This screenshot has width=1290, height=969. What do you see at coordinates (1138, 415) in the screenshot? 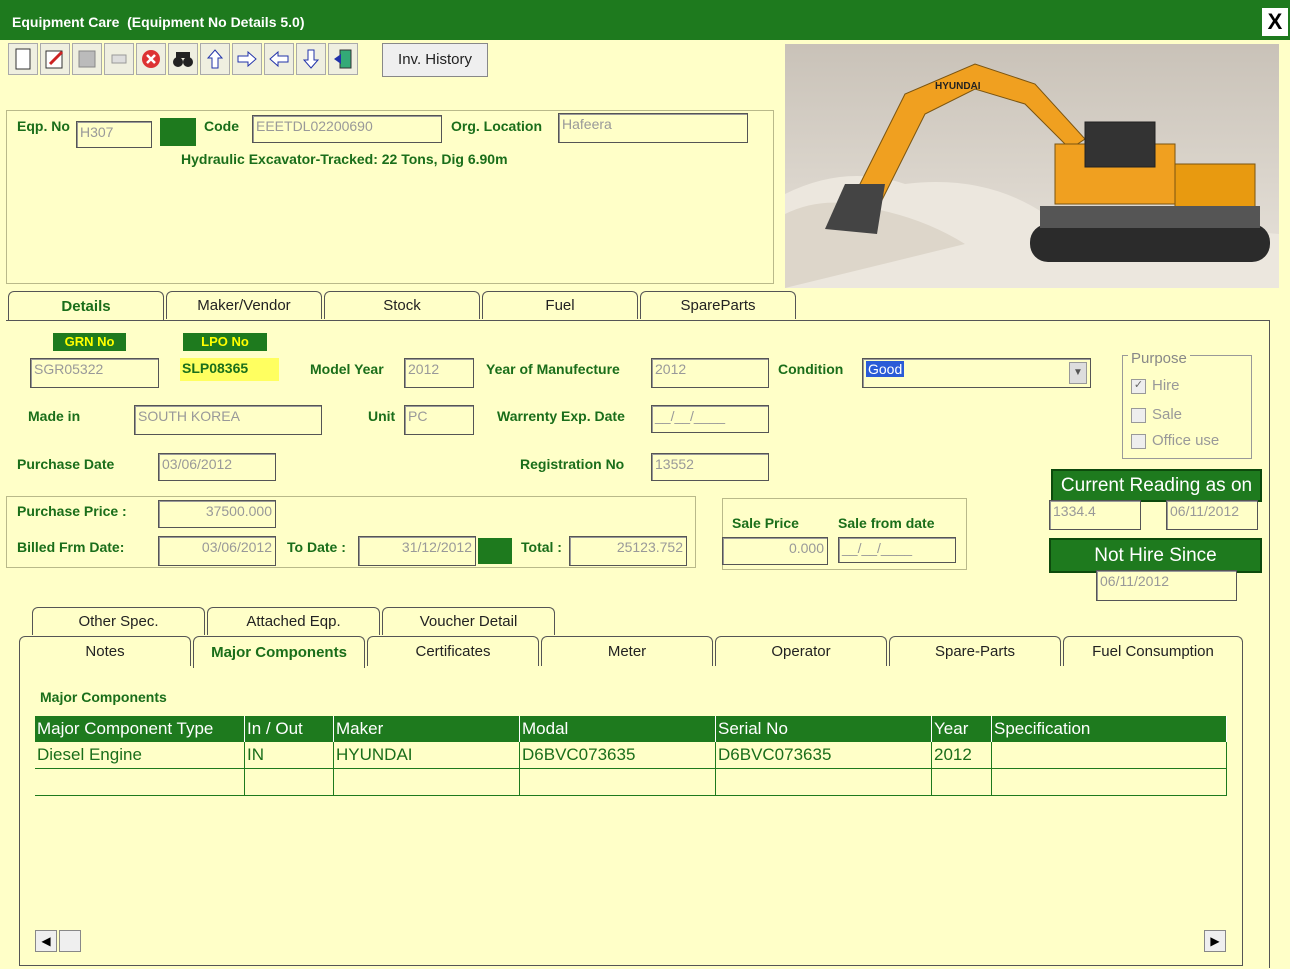
I see `sale-checkbox` at bounding box center [1138, 415].